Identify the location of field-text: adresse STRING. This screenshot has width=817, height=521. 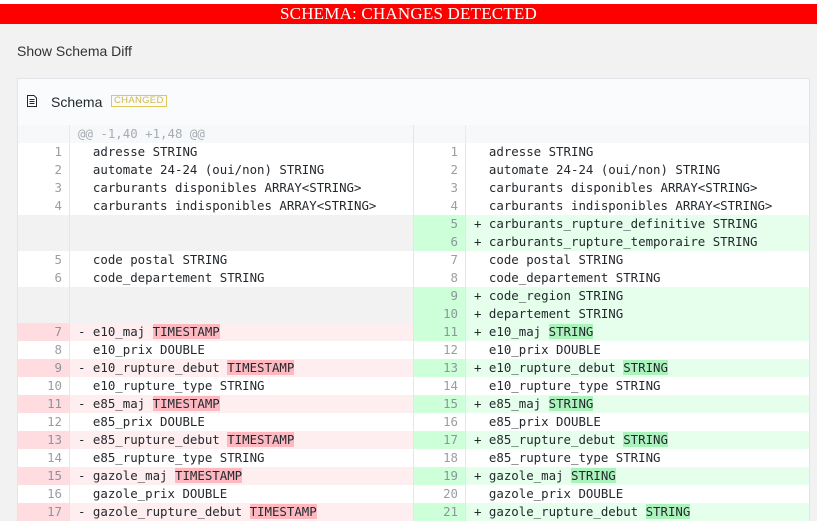
(541, 151).